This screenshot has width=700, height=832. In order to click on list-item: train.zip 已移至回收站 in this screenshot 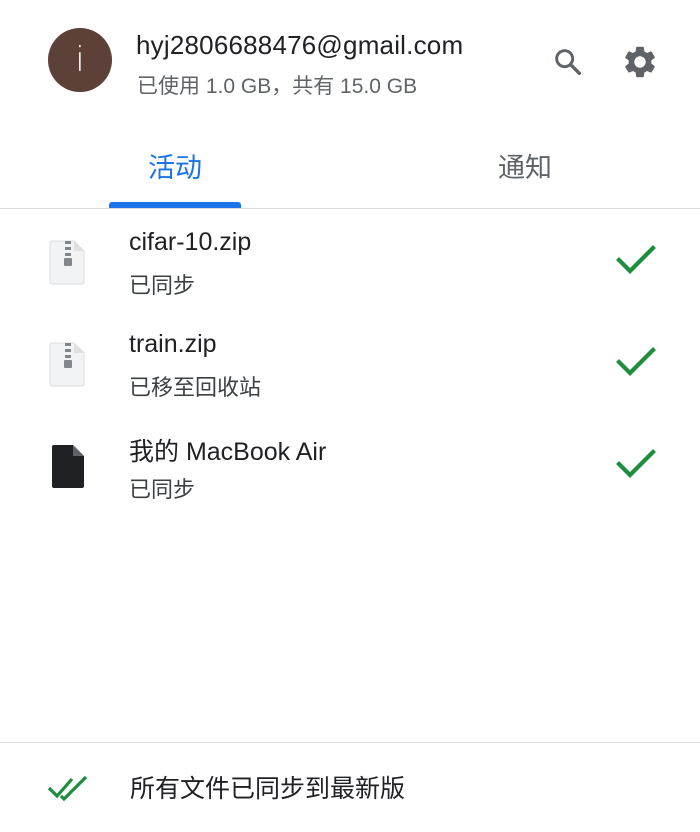, I will do `click(350, 369)`.